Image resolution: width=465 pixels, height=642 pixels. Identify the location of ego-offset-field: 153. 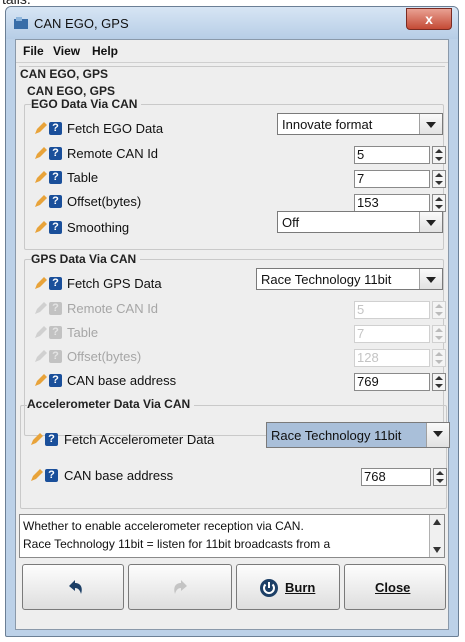
(392, 203).